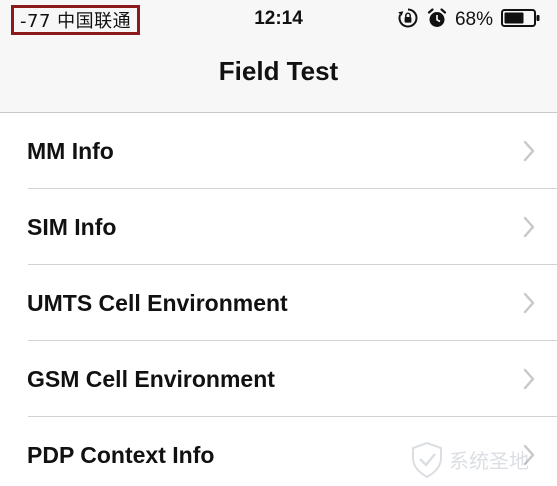  I want to click on alarm-icon, so click(437, 20).